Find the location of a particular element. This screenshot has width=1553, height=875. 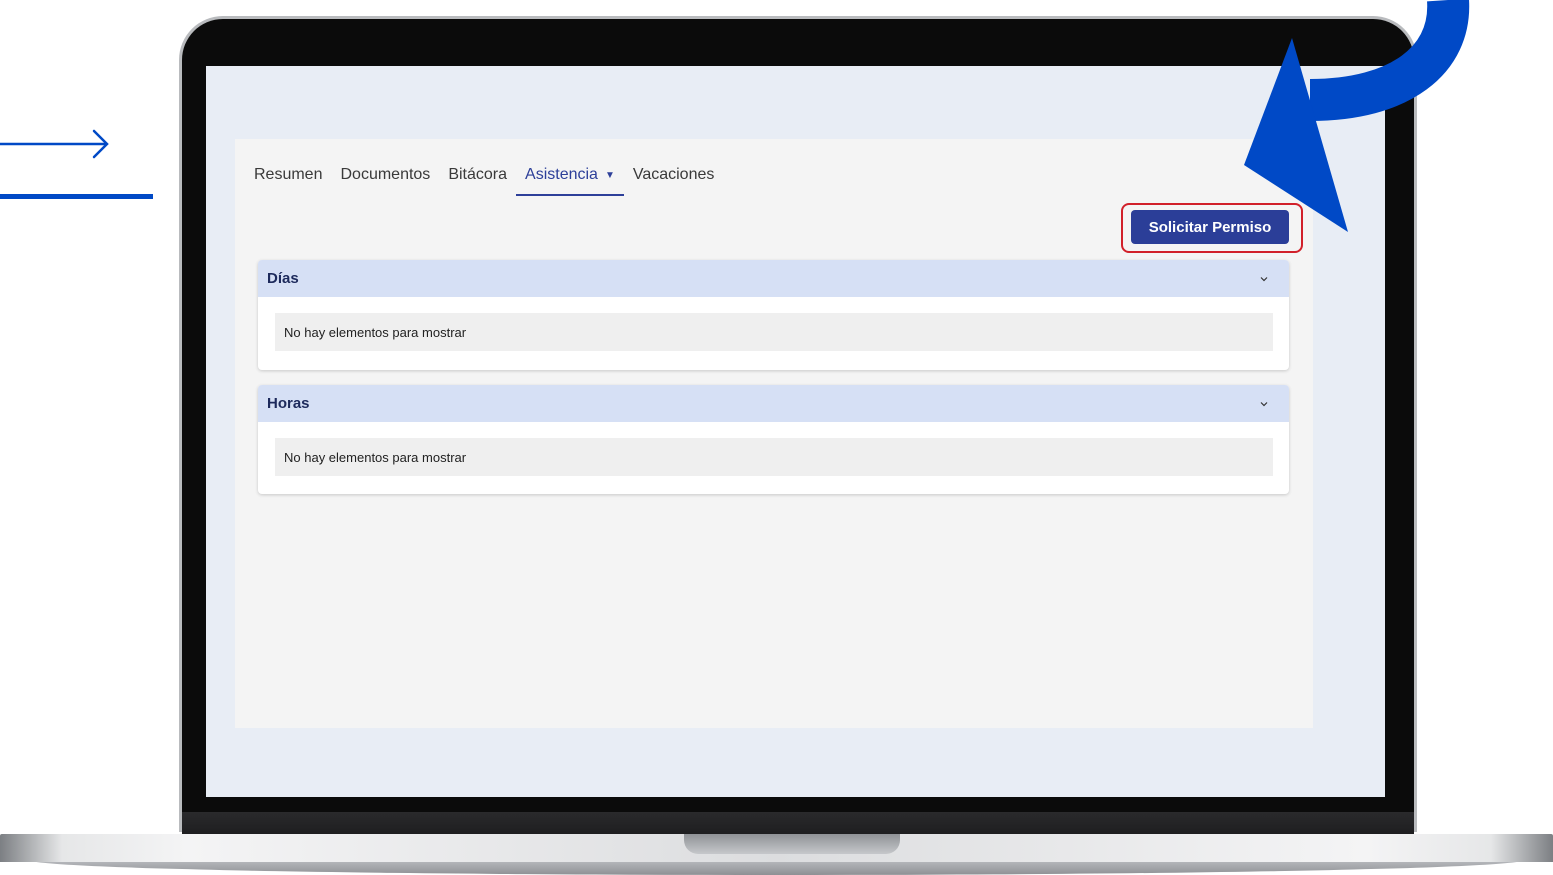

tab-asistencia: Asistencia ▼ is located at coordinates (570, 176).